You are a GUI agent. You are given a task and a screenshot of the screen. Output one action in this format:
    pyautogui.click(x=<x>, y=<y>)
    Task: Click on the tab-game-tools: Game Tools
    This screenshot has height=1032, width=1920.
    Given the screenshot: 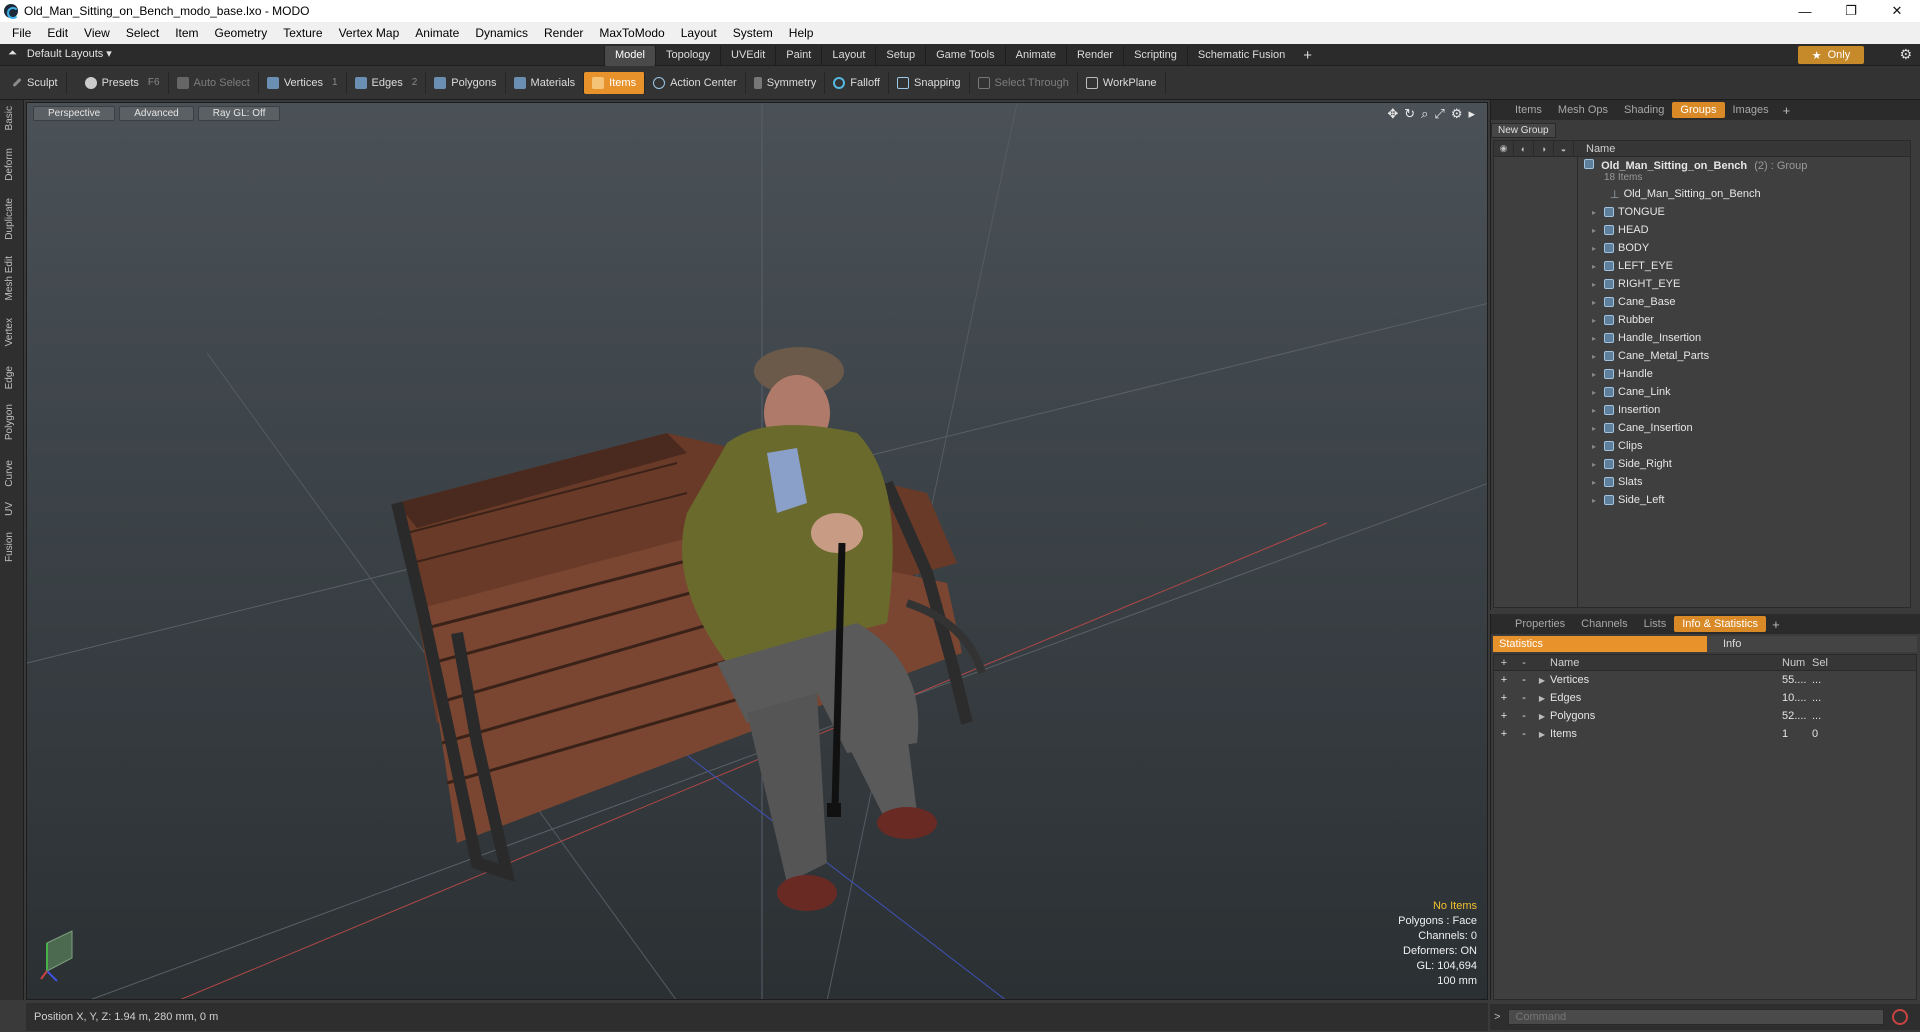 What is the action you would take?
    pyautogui.click(x=965, y=56)
    